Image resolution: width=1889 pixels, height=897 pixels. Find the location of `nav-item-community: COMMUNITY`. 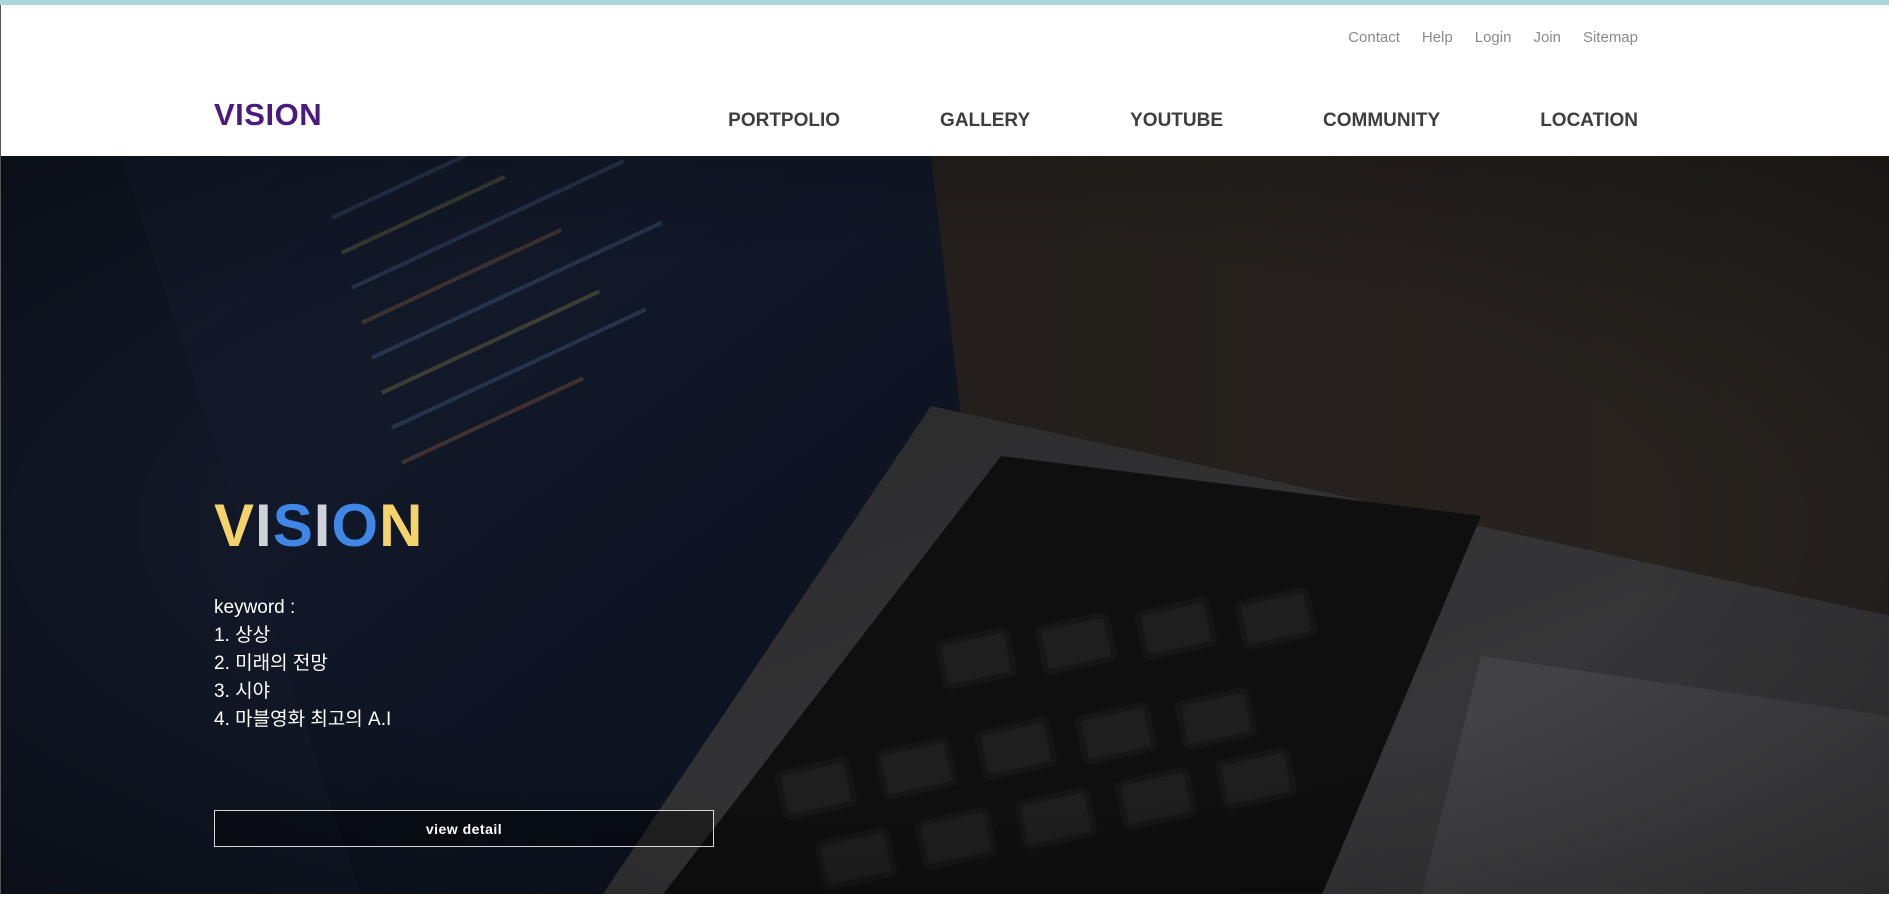

nav-item-community: COMMUNITY is located at coordinates (1381, 121).